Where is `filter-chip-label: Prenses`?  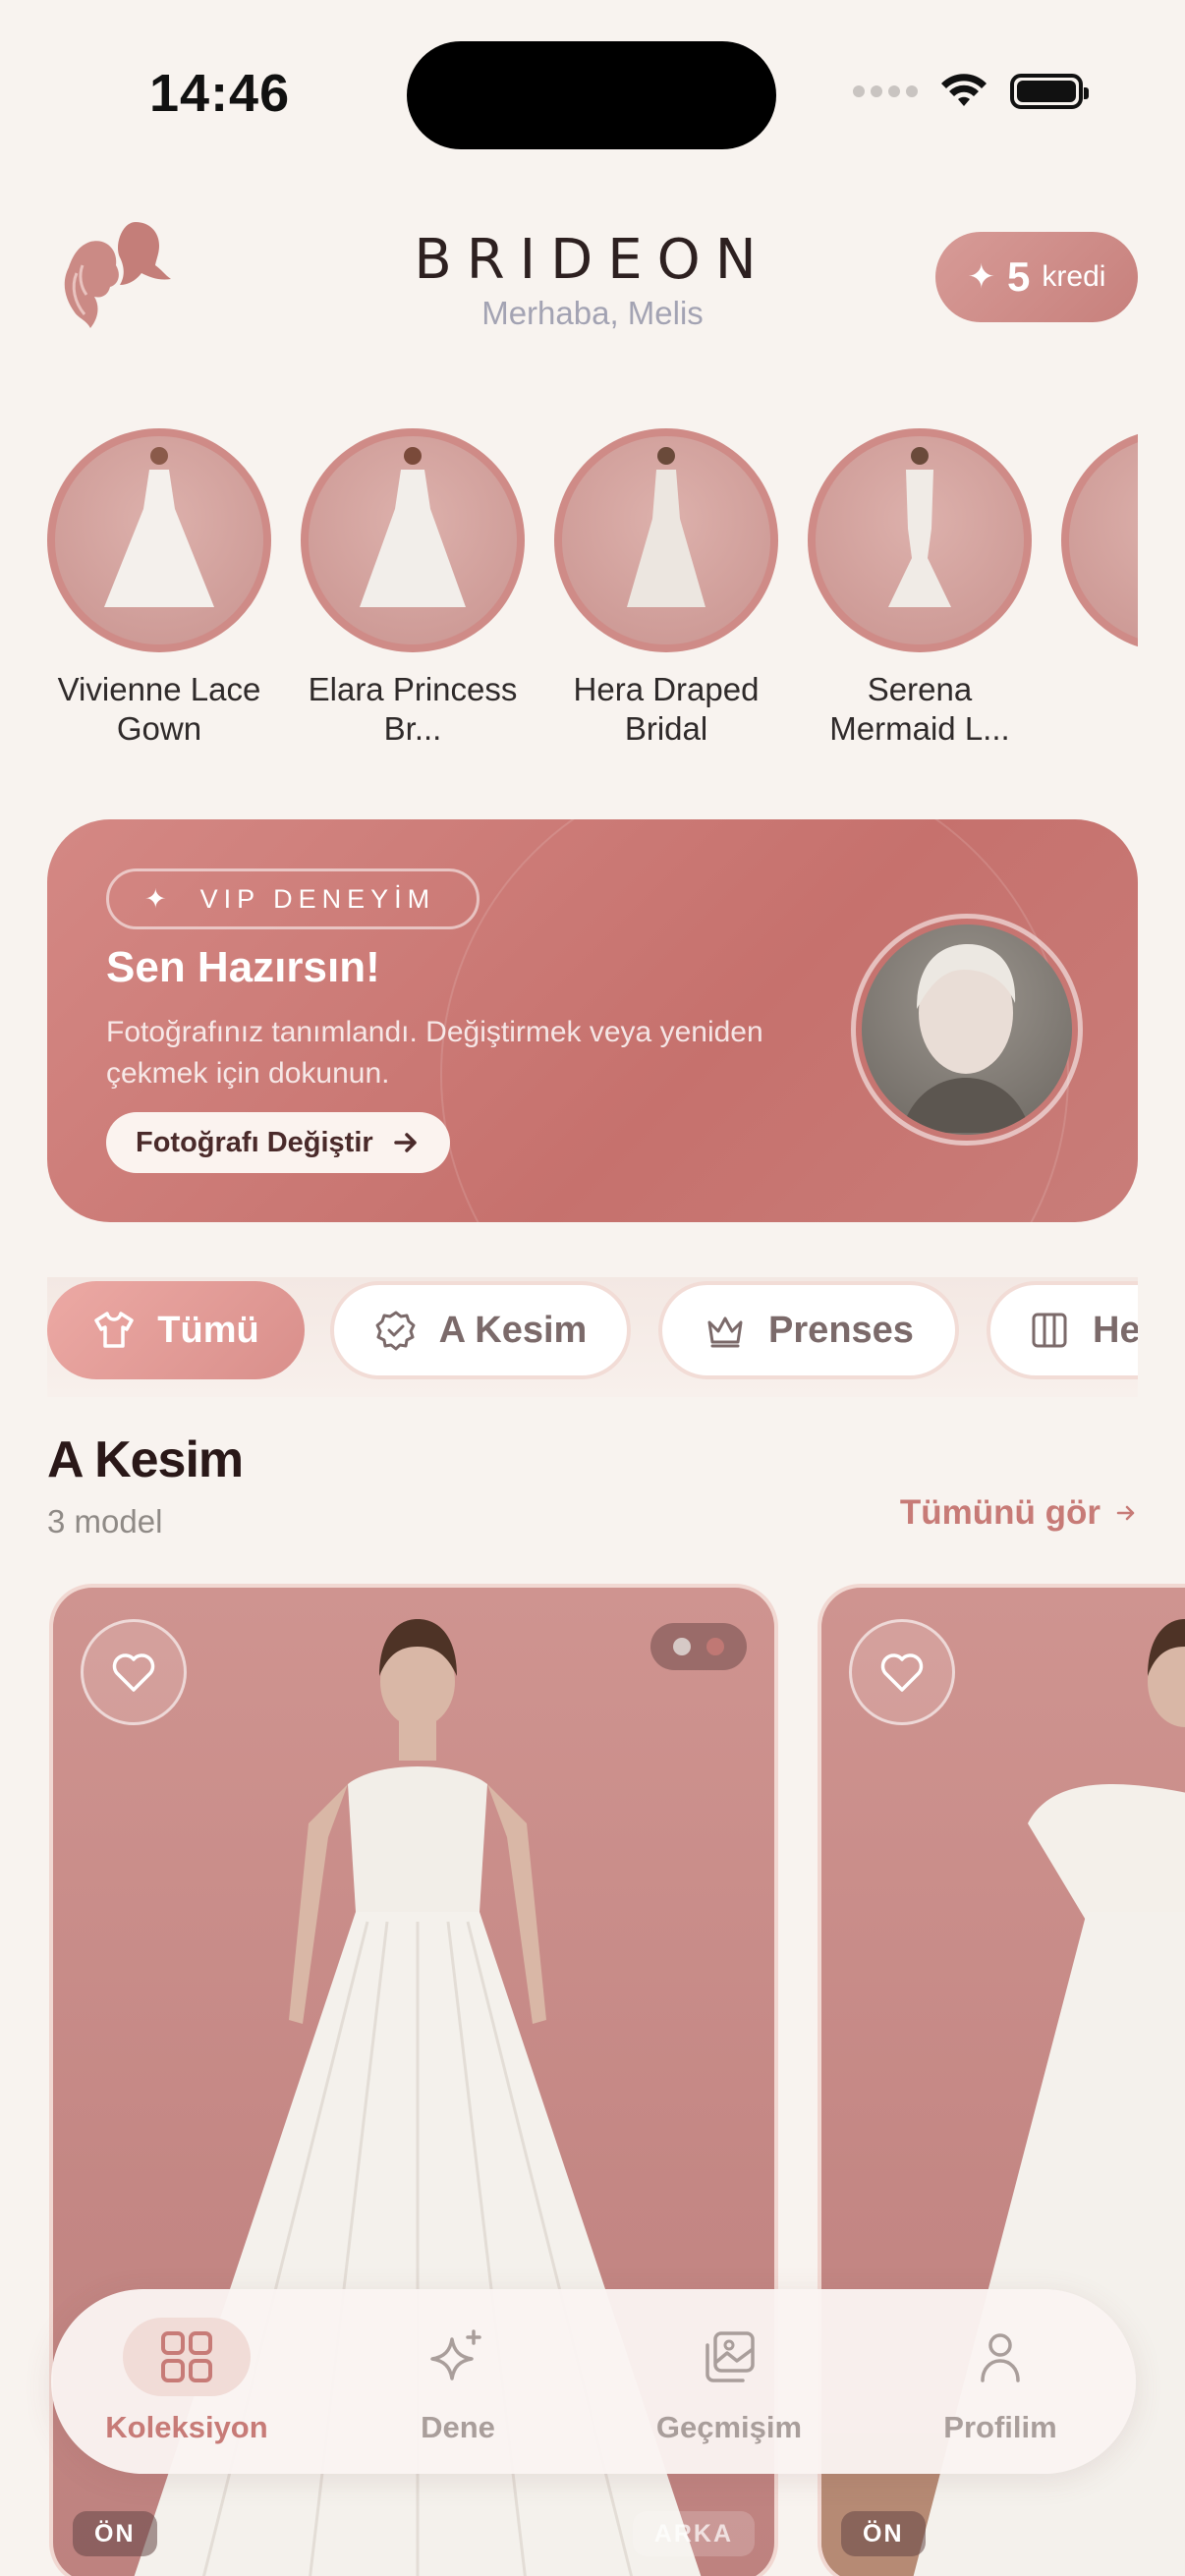 filter-chip-label: Prenses is located at coordinates (841, 1330).